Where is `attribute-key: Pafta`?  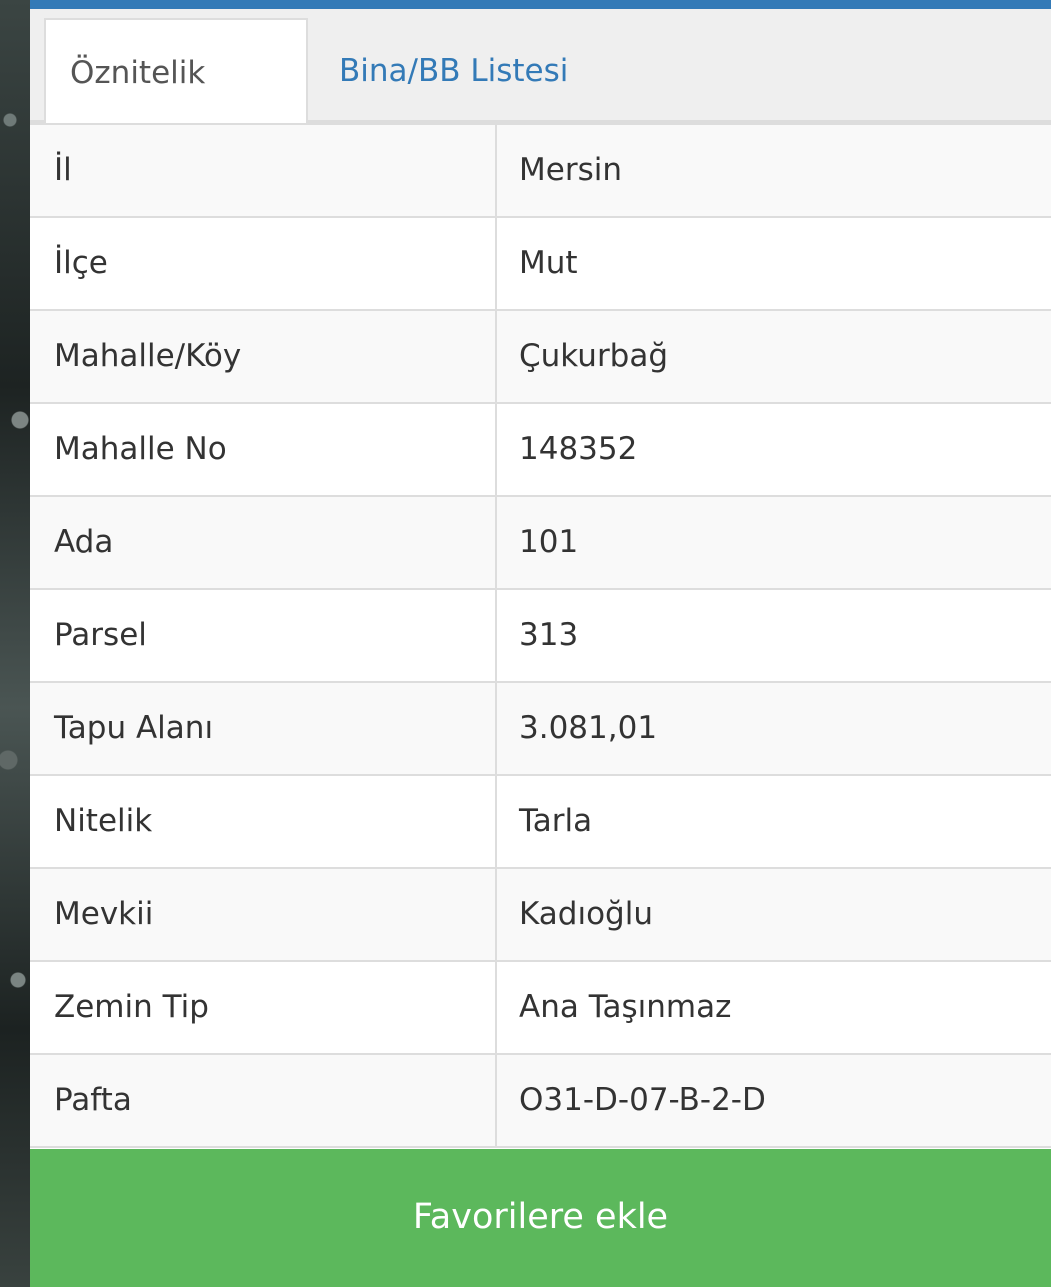 attribute-key: Pafta is located at coordinates (263, 1100).